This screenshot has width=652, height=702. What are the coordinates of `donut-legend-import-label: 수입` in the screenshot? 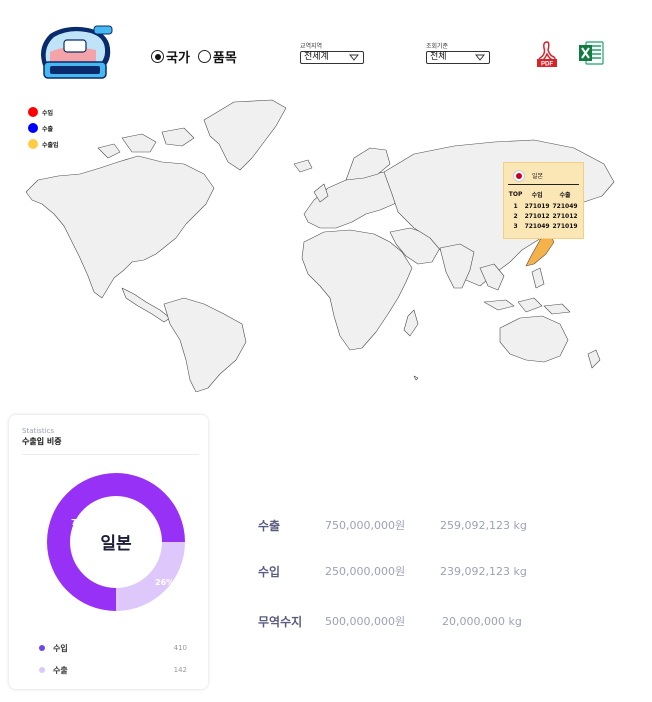 It's located at (60, 648).